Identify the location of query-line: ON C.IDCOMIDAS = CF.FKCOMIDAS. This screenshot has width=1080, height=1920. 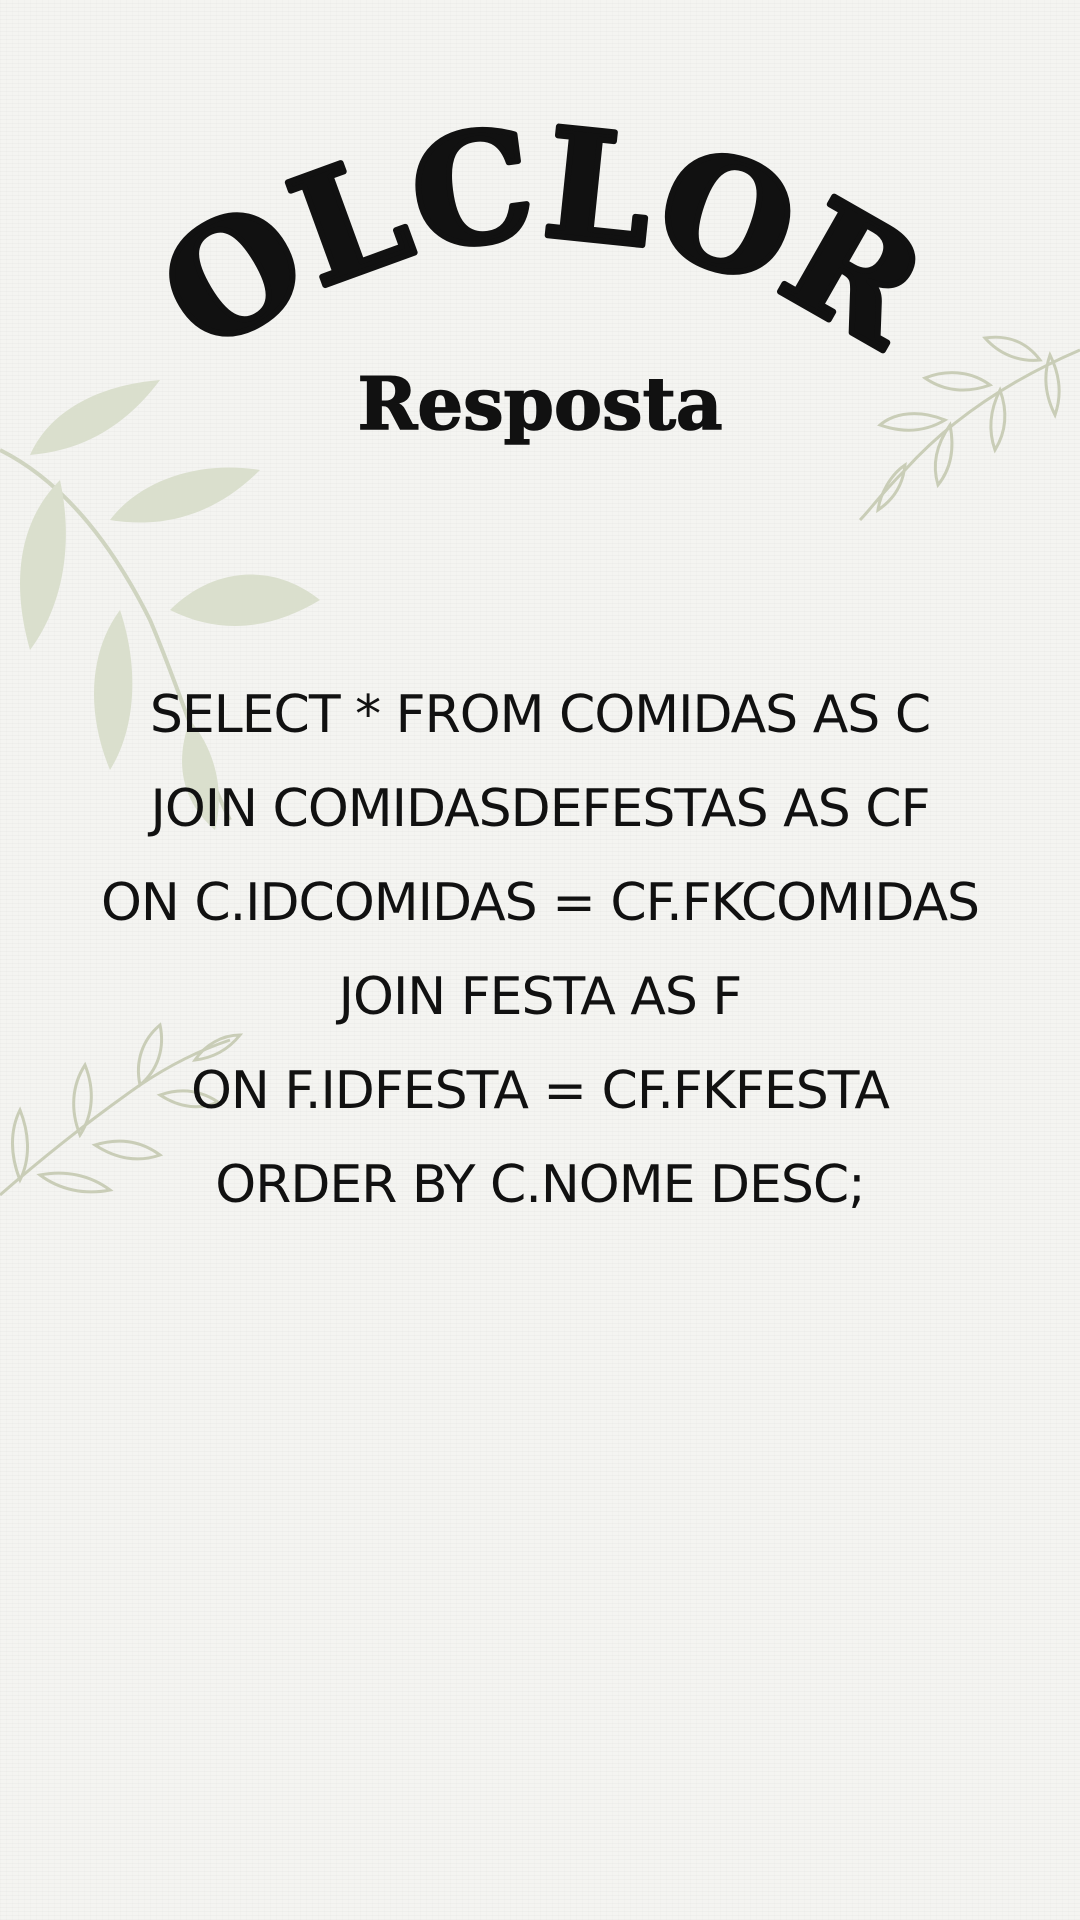
(540, 903).